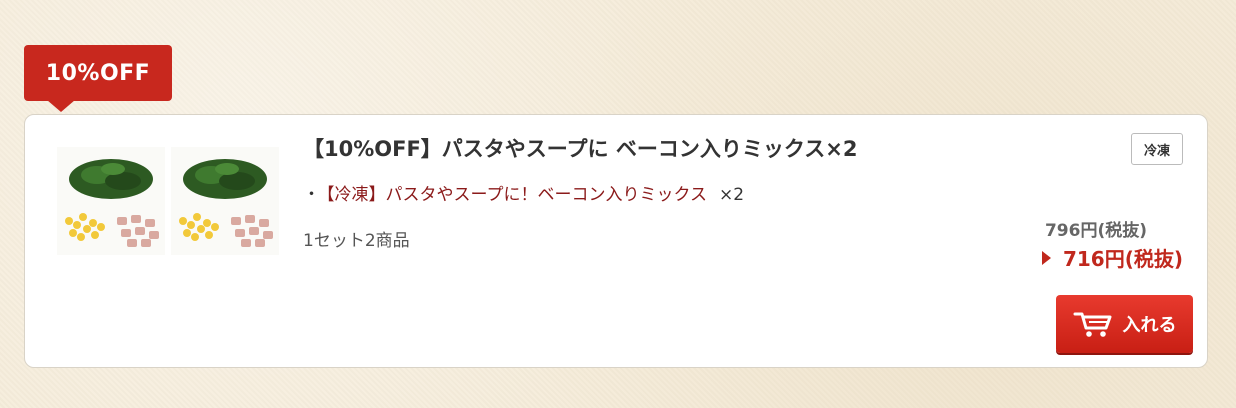  What do you see at coordinates (580, 148) in the screenshot?
I see `product-title: 【10%OFF】パスタやスープに ベーコン入りミックス×2` at bounding box center [580, 148].